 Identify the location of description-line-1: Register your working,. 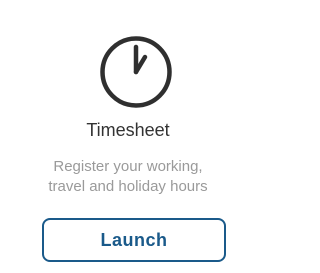
(128, 166).